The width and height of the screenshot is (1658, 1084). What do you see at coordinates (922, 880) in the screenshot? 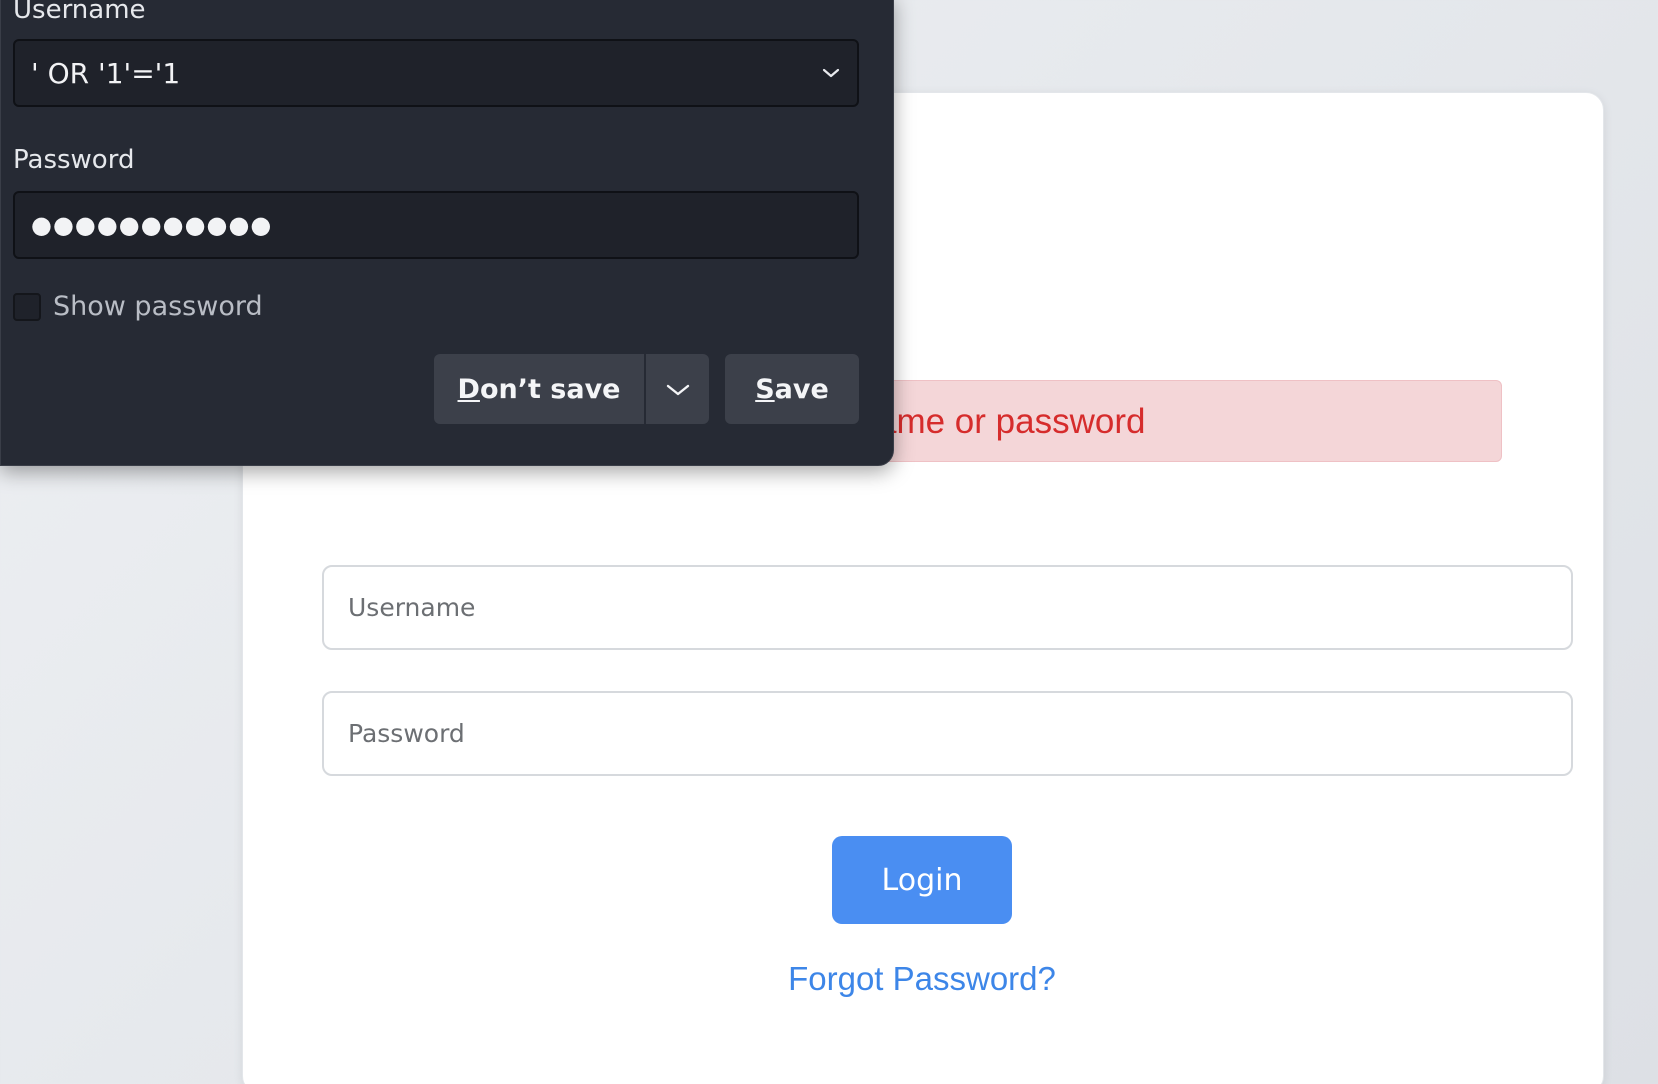
I see `login-button: Login` at bounding box center [922, 880].